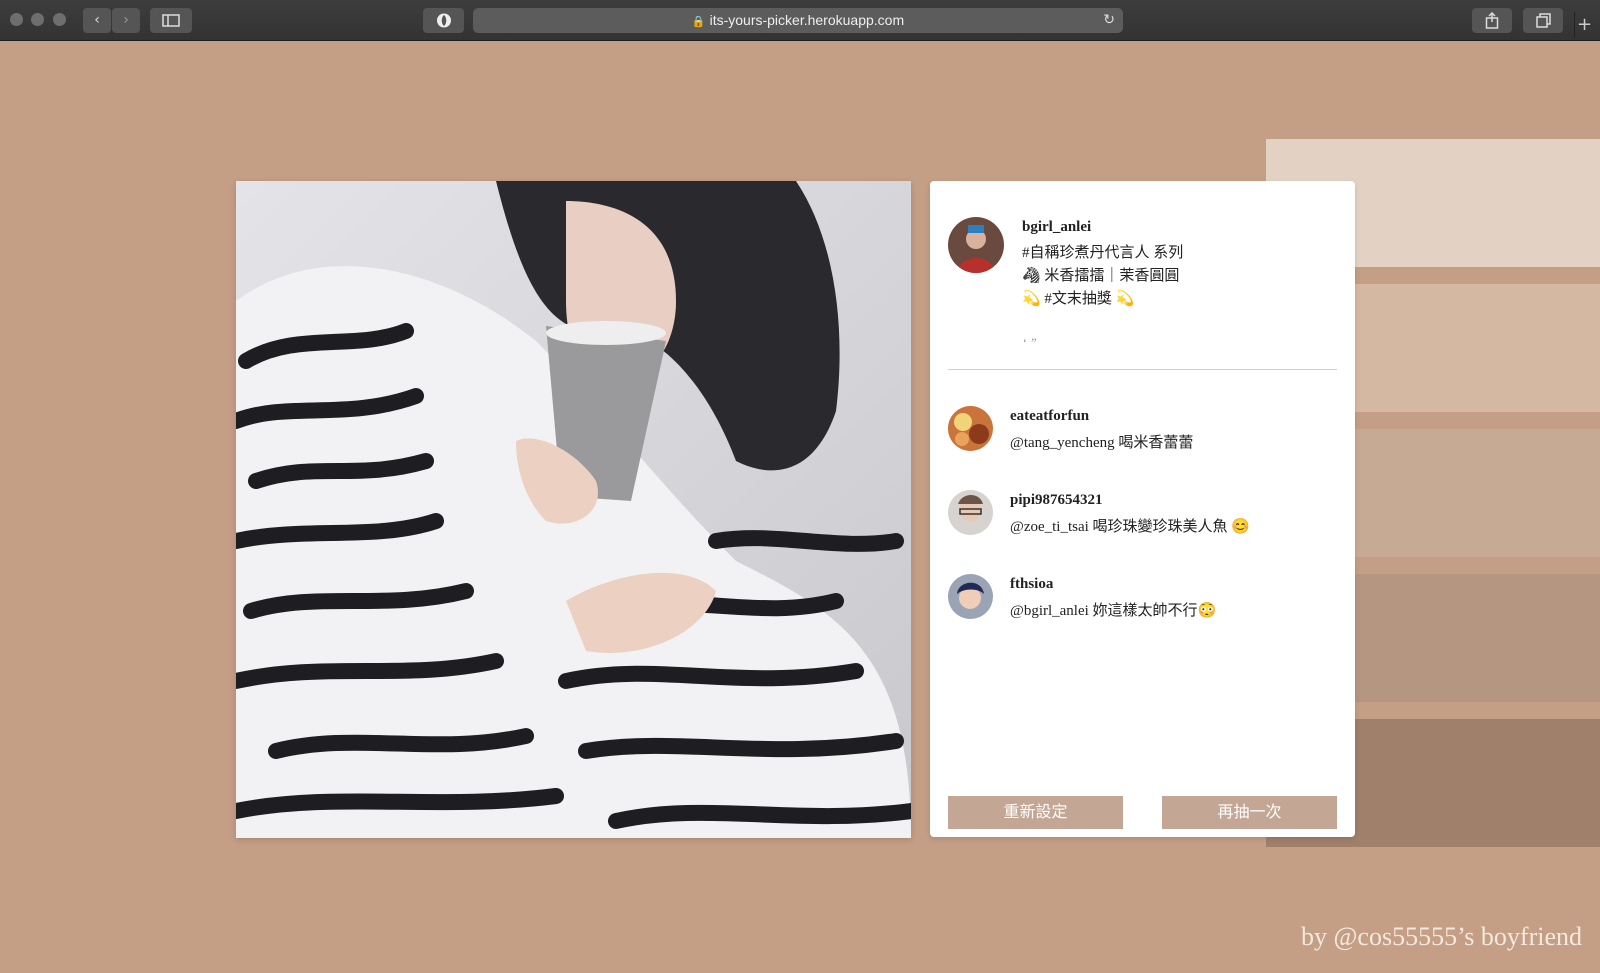 Image resolution: width=1600 pixels, height=973 pixels. Describe the element at coordinates (1050, 416) in the screenshot. I see `comment-username: eateatforfun` at that location.